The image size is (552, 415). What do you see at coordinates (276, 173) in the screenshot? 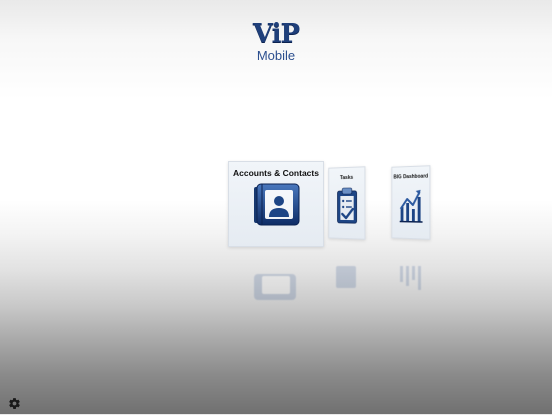
I see `tile-label: Accounts & Contacts` at bounding box center [276, 173].